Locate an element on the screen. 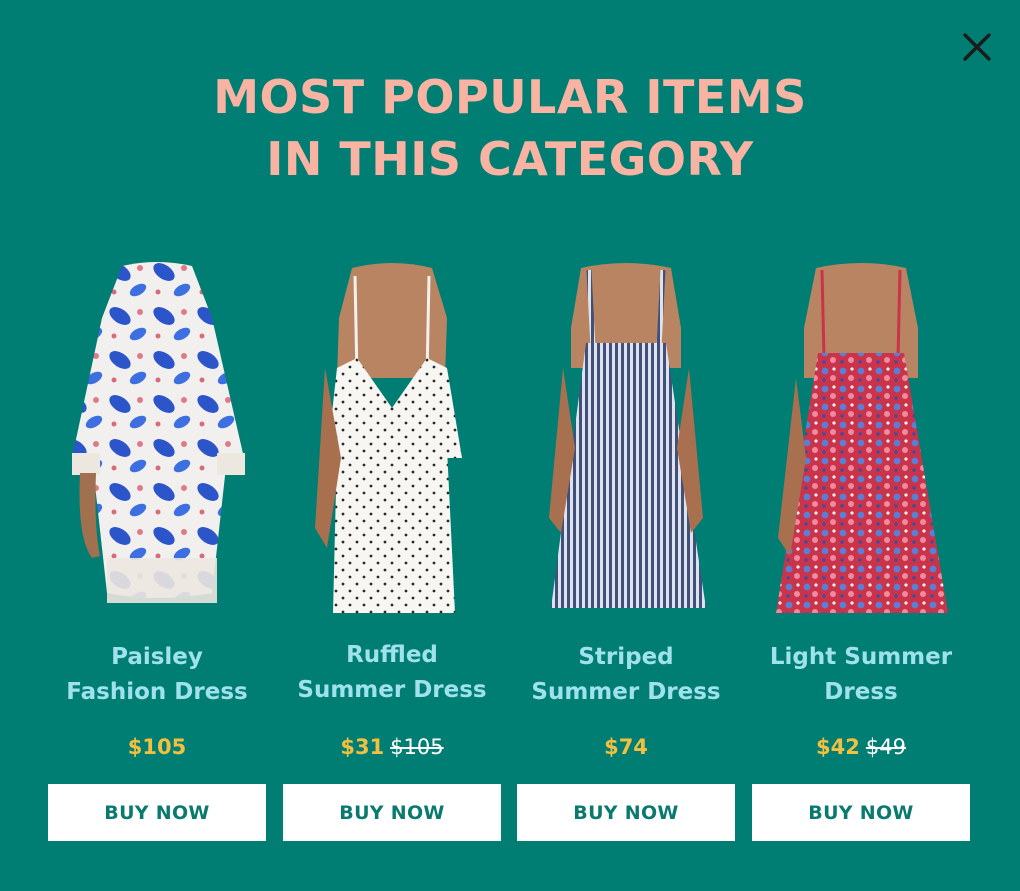 The width and height of the screenshot is (1020, 891). current-price: $105 is located at coordinates (157, 747).